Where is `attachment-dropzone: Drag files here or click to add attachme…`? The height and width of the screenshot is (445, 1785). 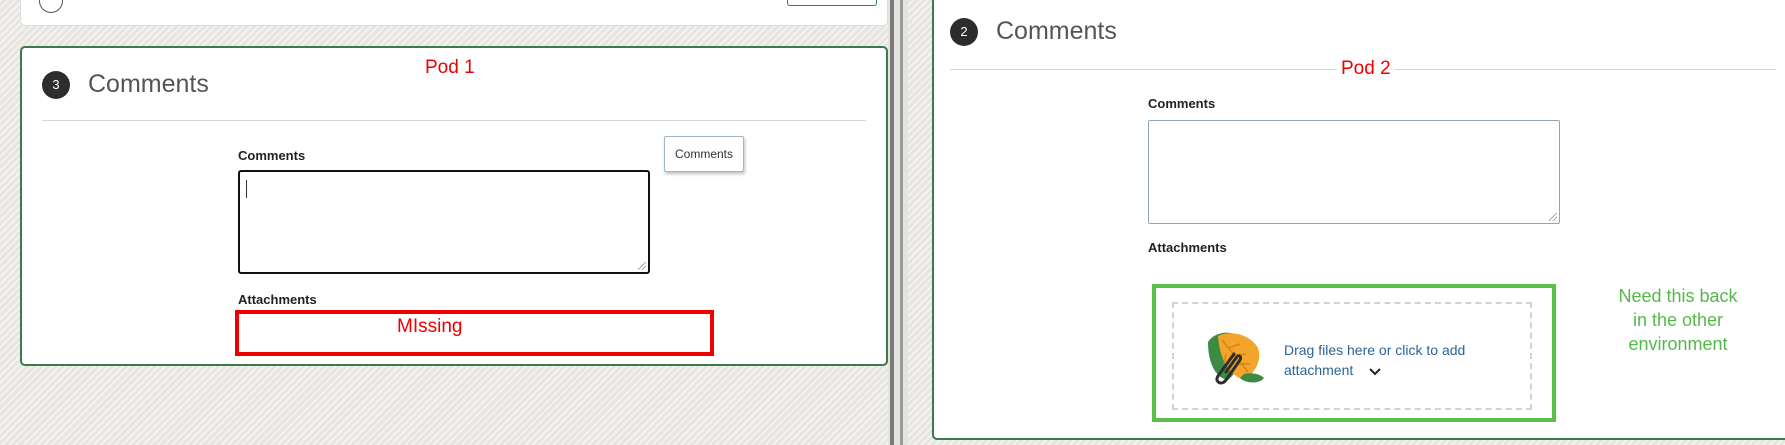 attachment-dropzone: Drag files here or click to add attachme… is located at coordinates (1352, 356).